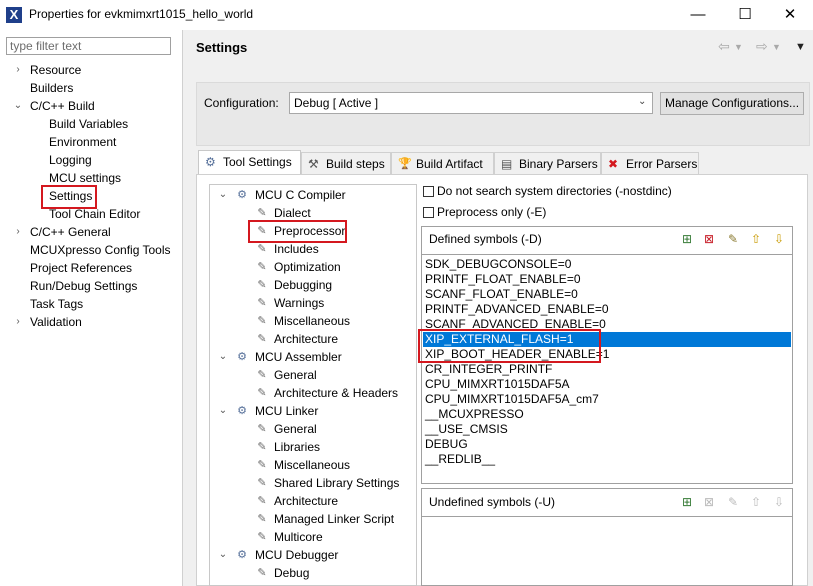 The width and height of the screenshot is (813, 586). I want to click on symbol-row: CR_INTEGER_PRINTF, so click(488, 369).